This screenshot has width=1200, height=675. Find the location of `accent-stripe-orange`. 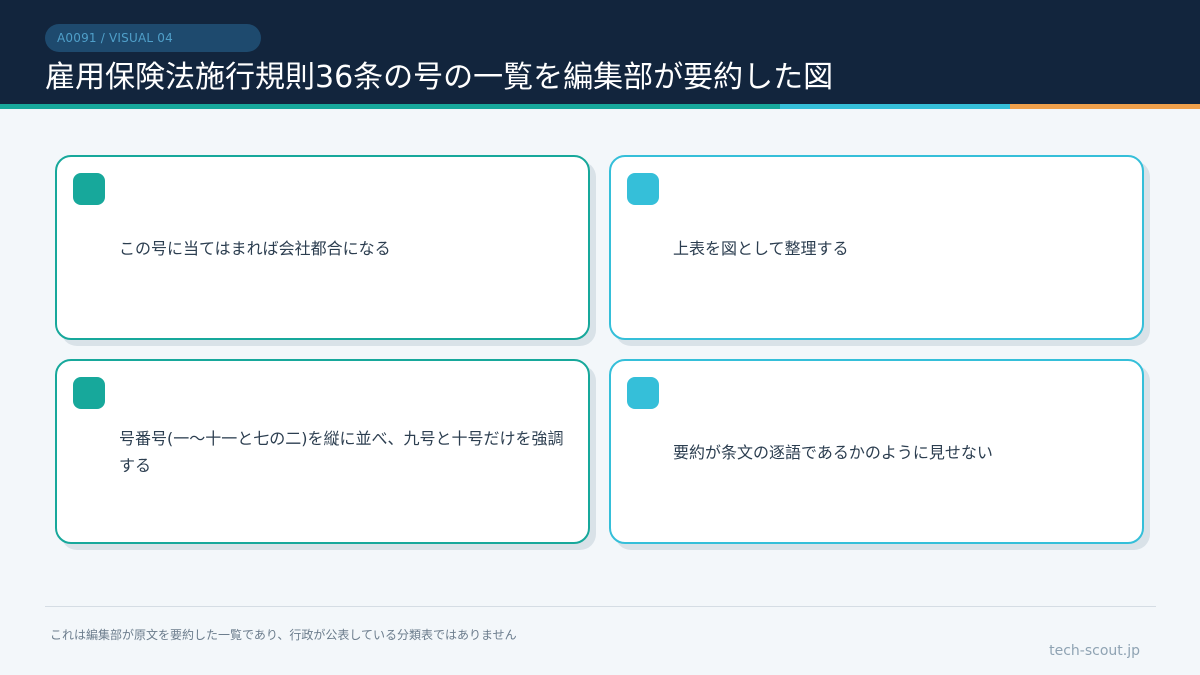

accent-stripe-orange is located at coordinates (1105, 106).